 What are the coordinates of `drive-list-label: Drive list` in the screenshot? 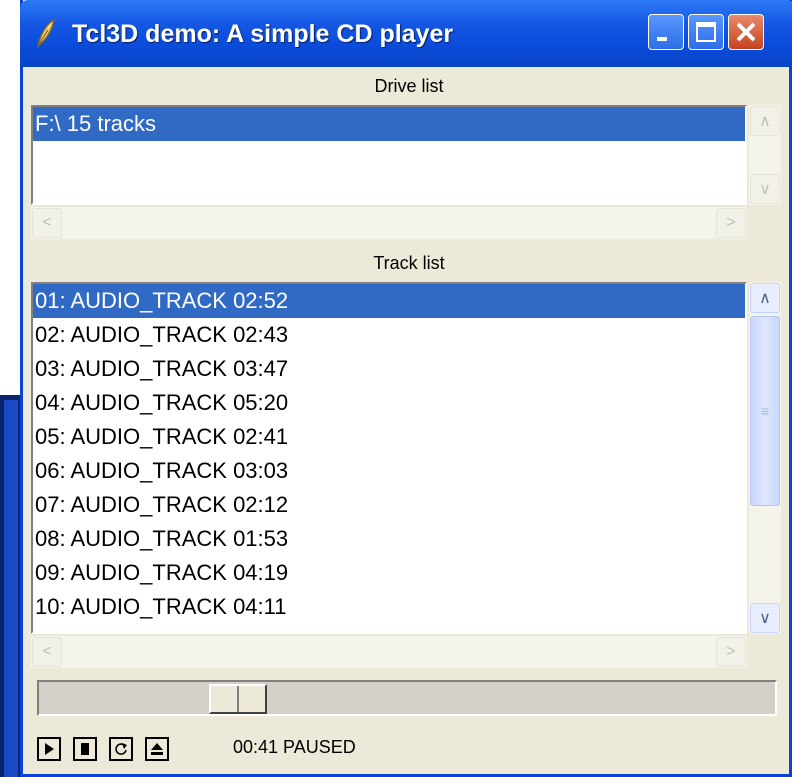 It's located at (409, 86).